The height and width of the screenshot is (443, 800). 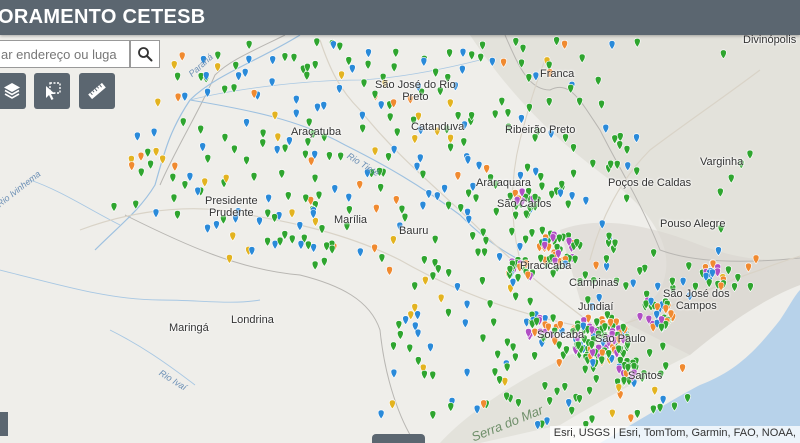 I want to click on search-button, so click(x=145, y=54).